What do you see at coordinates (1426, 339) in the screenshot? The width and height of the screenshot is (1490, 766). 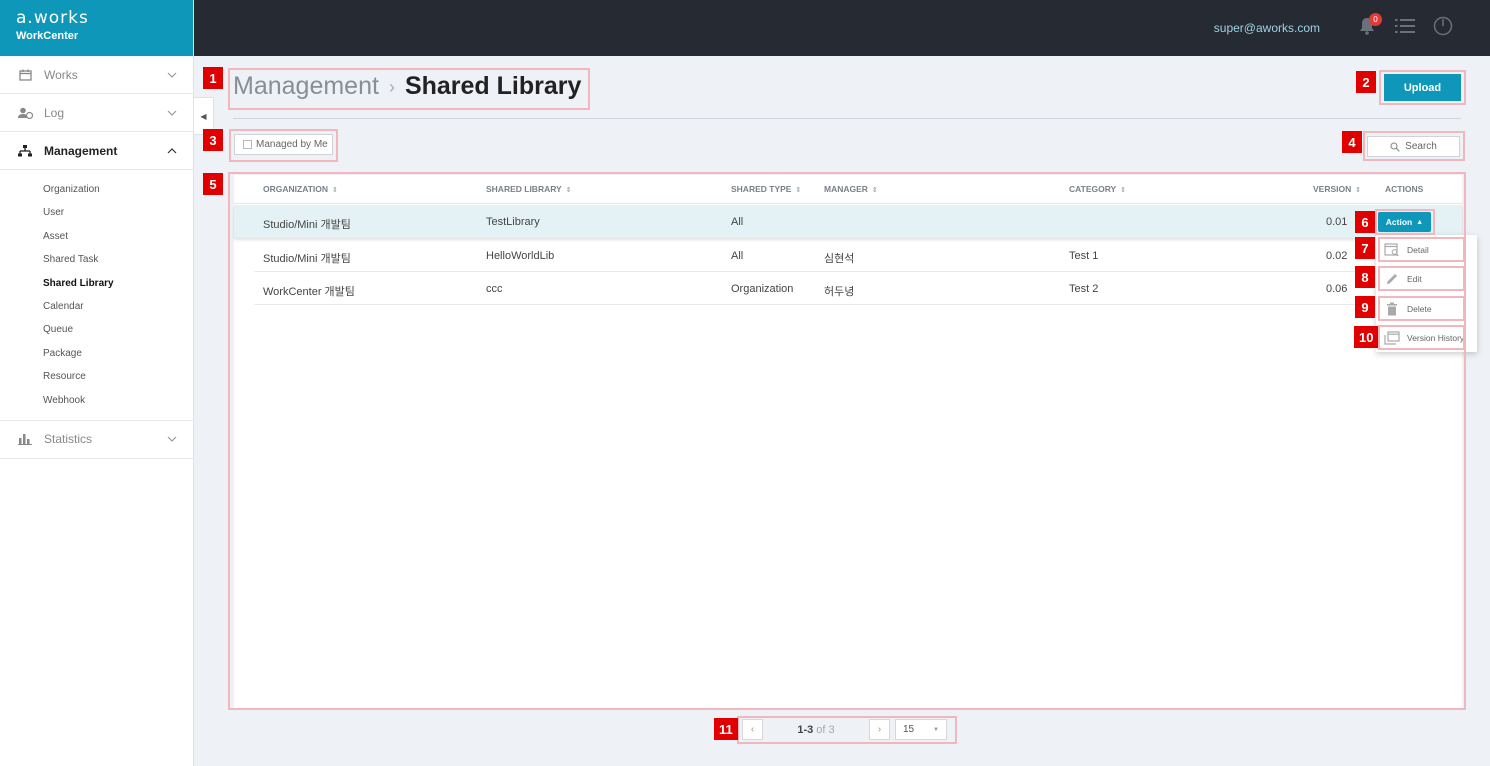 I see `menu-item-version-history: Version History` at bounding box center [1426, 339].